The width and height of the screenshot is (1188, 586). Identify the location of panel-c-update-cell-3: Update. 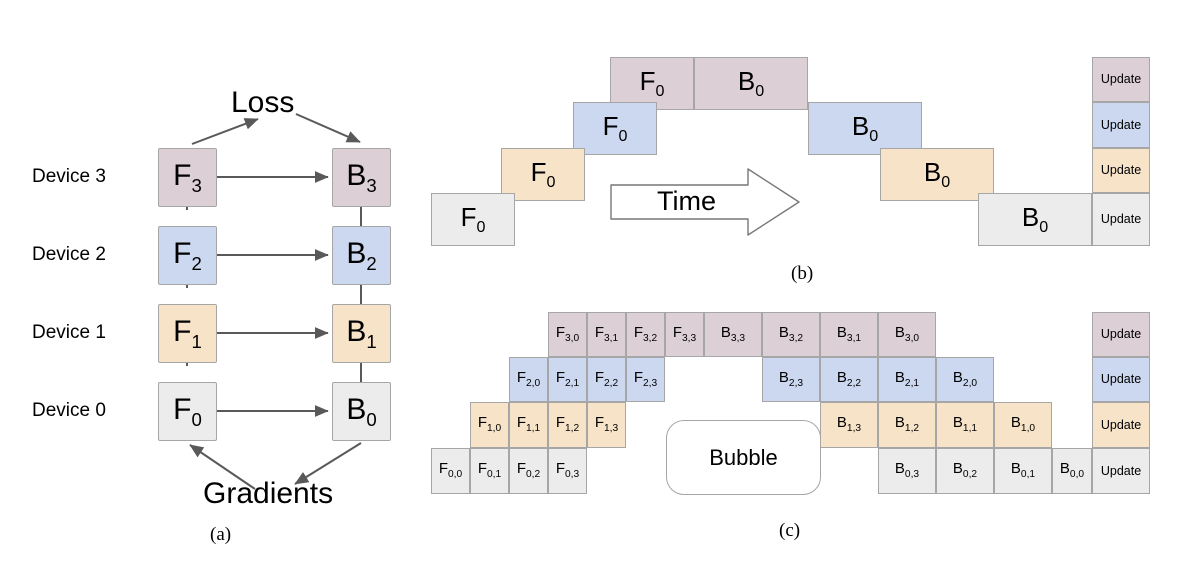
(1121, 334).